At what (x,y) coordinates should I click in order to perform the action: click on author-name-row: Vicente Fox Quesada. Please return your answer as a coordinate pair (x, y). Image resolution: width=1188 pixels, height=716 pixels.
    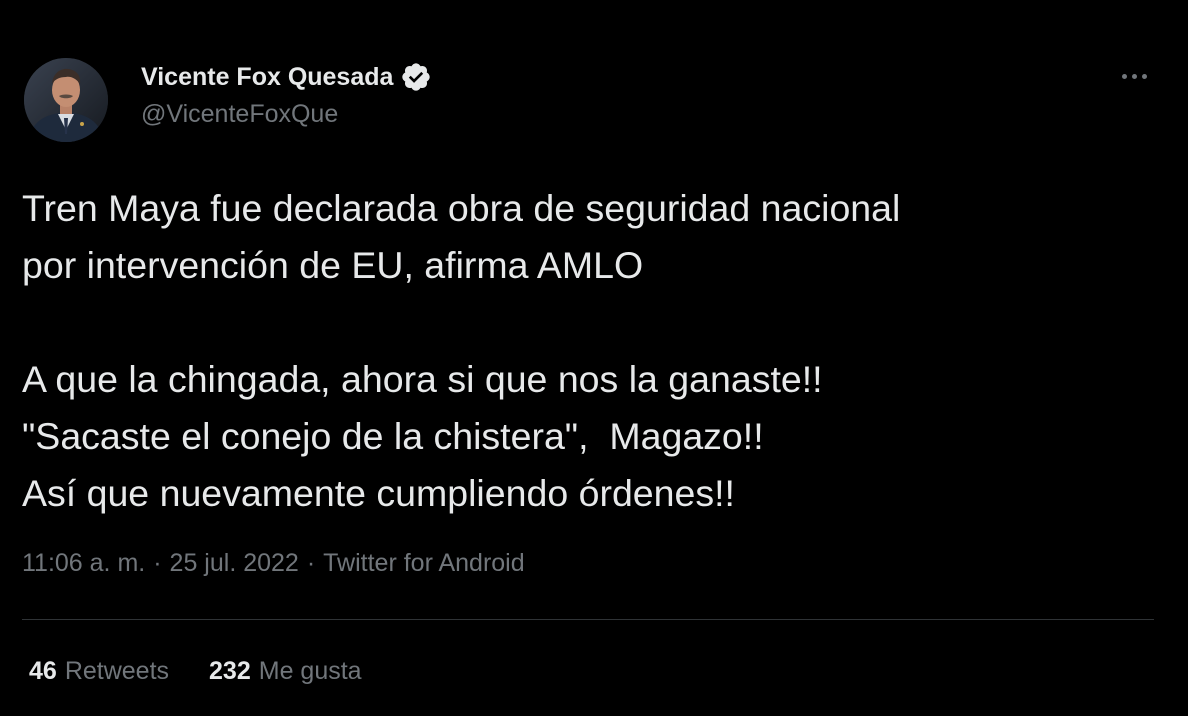
    Looking at the image, I should click on (286, 77).